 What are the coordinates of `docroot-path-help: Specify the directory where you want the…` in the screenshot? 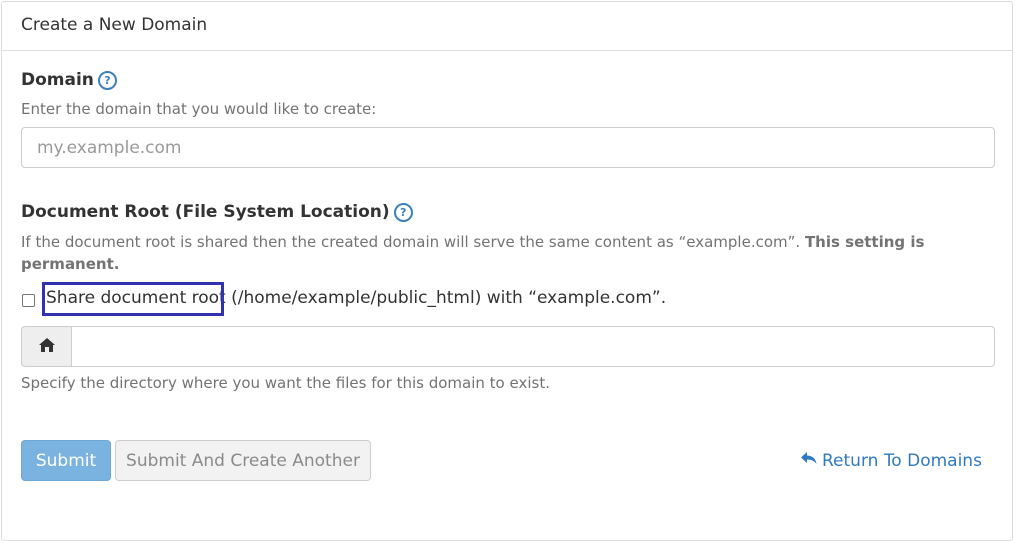 It's located at (285, 383).